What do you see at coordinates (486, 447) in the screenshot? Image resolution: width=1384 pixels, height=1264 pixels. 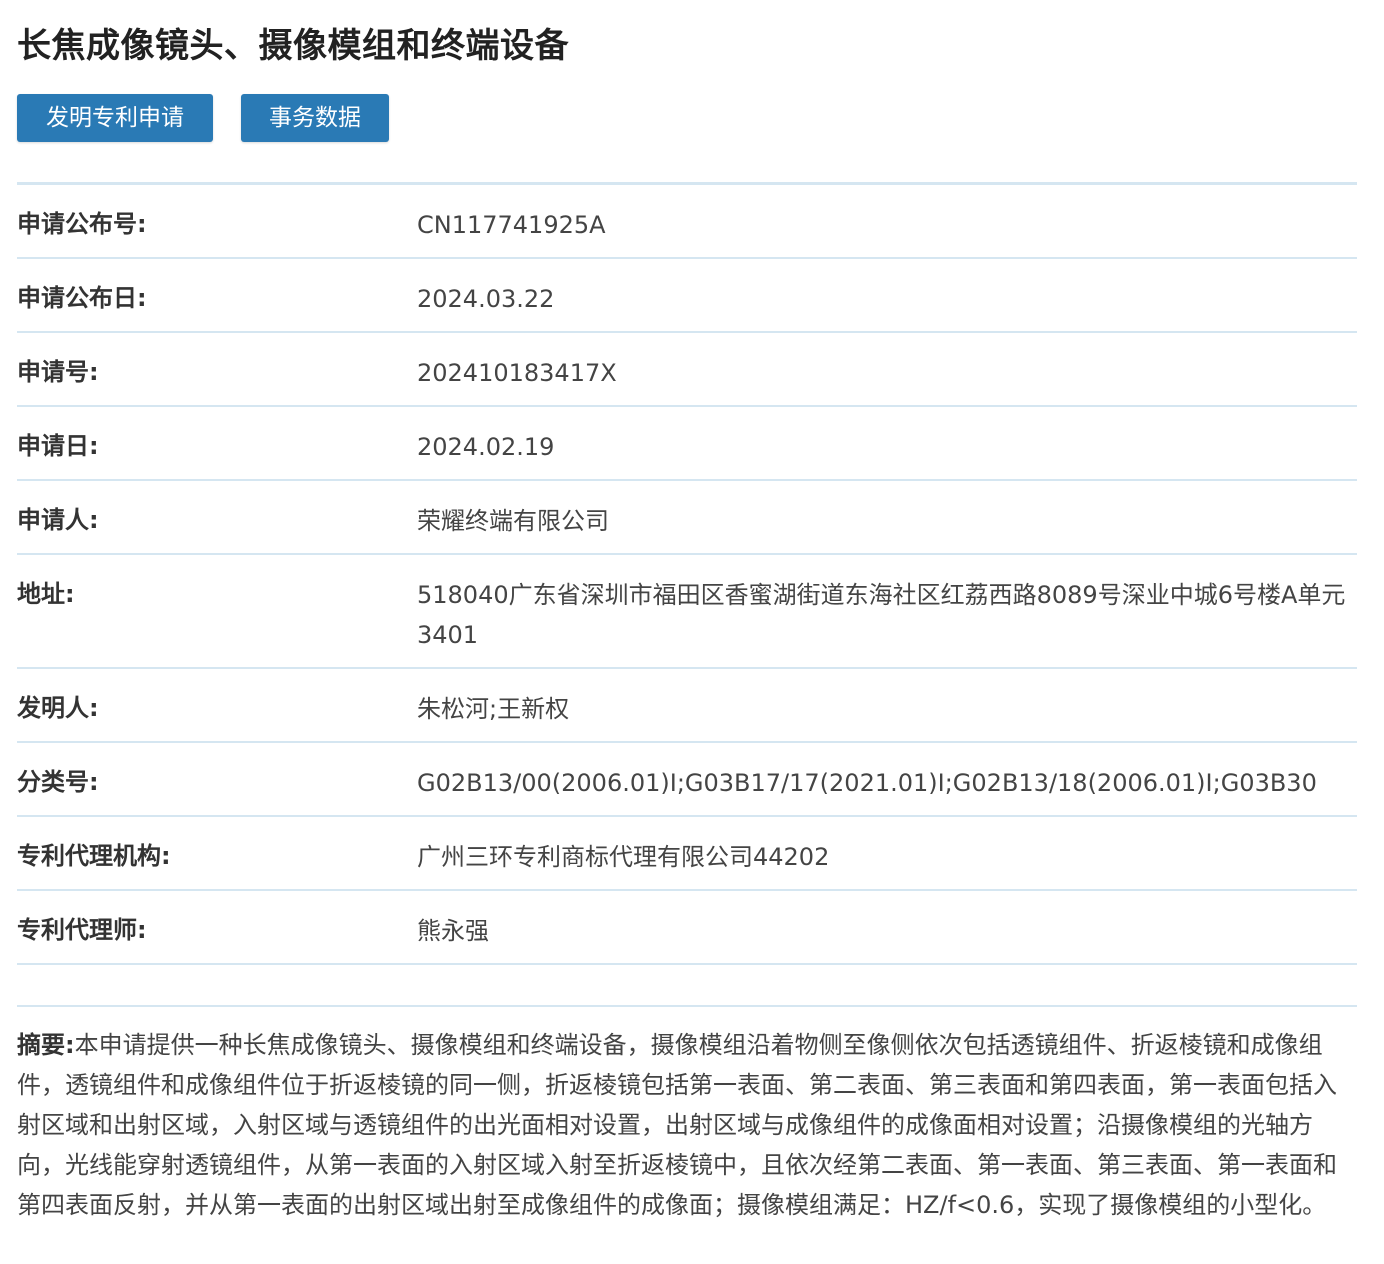 I see `field-value: 2024.02.19` at bounding box center [486, 447].